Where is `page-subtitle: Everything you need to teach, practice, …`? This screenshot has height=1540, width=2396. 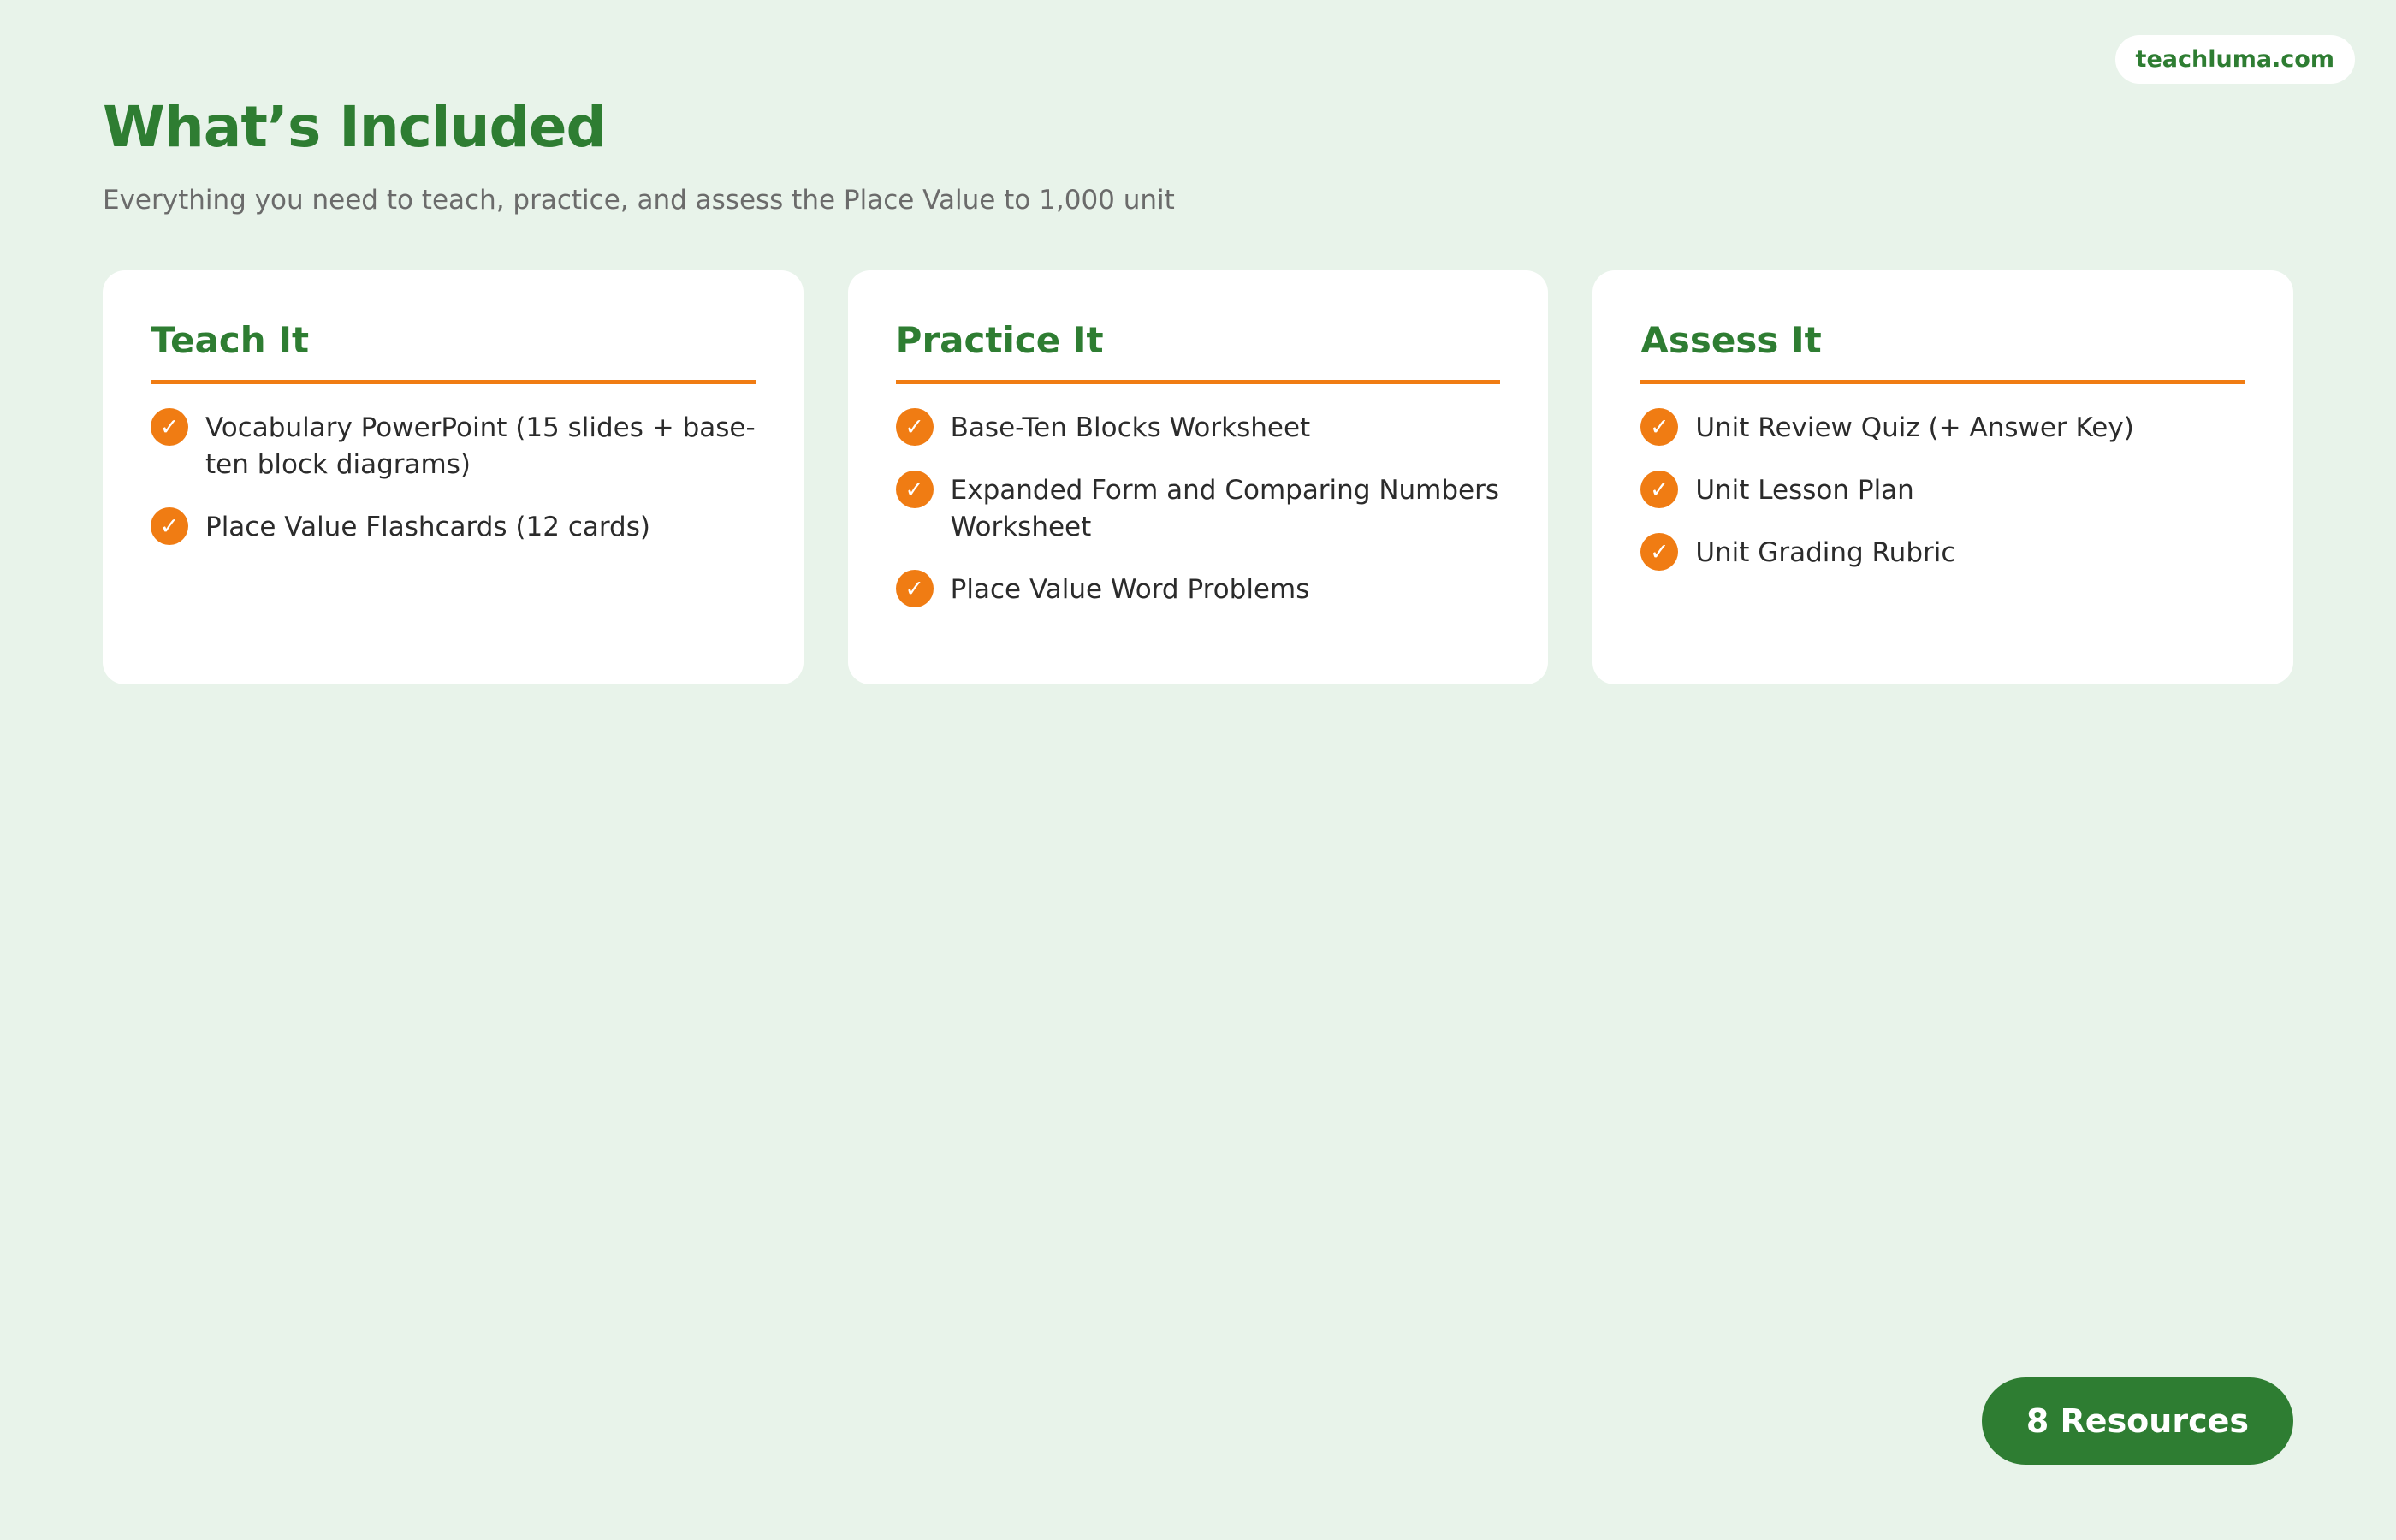 page-subtitle: Everything you need to teach, practice, … is located at coordinates (639, 200).